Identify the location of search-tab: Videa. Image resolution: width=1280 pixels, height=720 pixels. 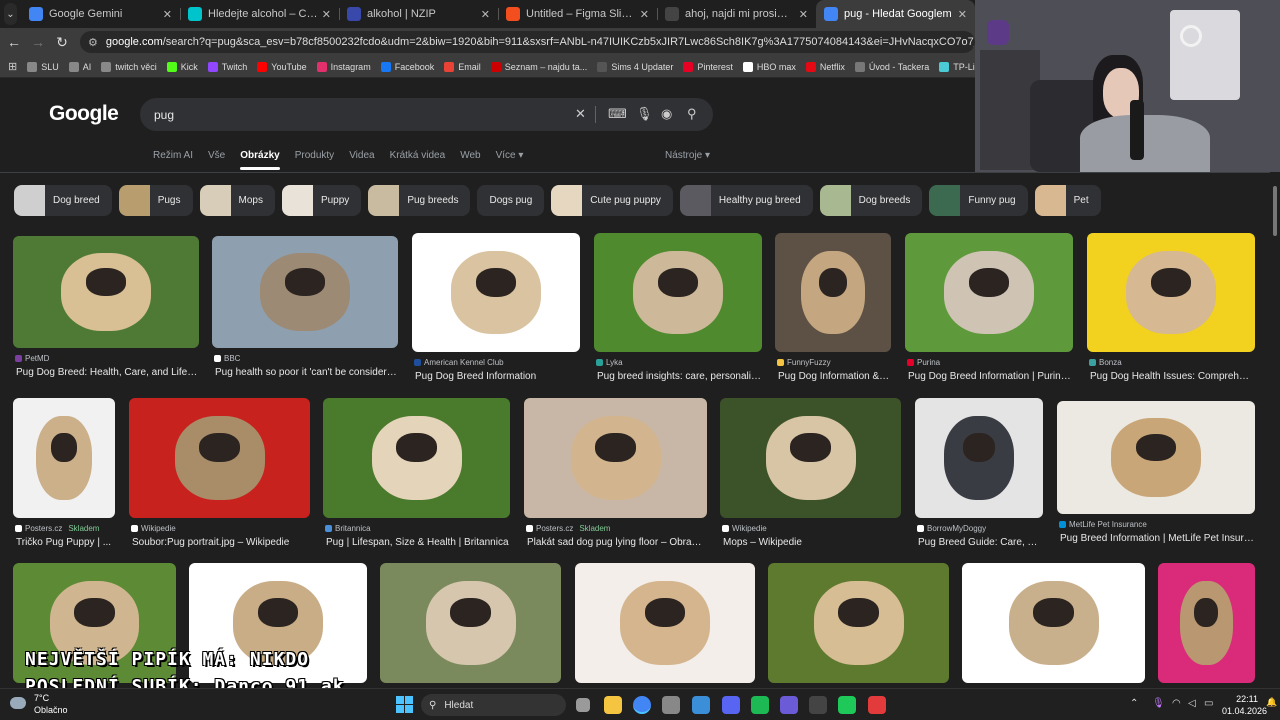
(361, 155).